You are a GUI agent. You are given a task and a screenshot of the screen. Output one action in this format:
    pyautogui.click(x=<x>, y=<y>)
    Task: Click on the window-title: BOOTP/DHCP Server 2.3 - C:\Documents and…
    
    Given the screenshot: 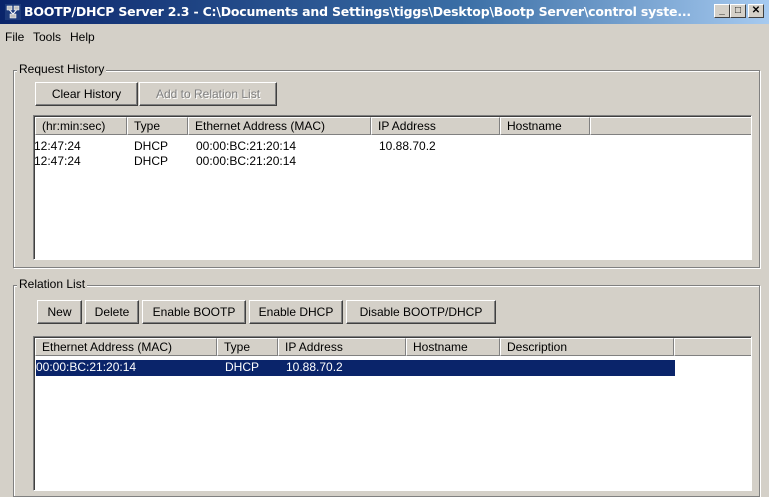 What is the action you would take?
    pyautogui.click(x=357, y=11)
    